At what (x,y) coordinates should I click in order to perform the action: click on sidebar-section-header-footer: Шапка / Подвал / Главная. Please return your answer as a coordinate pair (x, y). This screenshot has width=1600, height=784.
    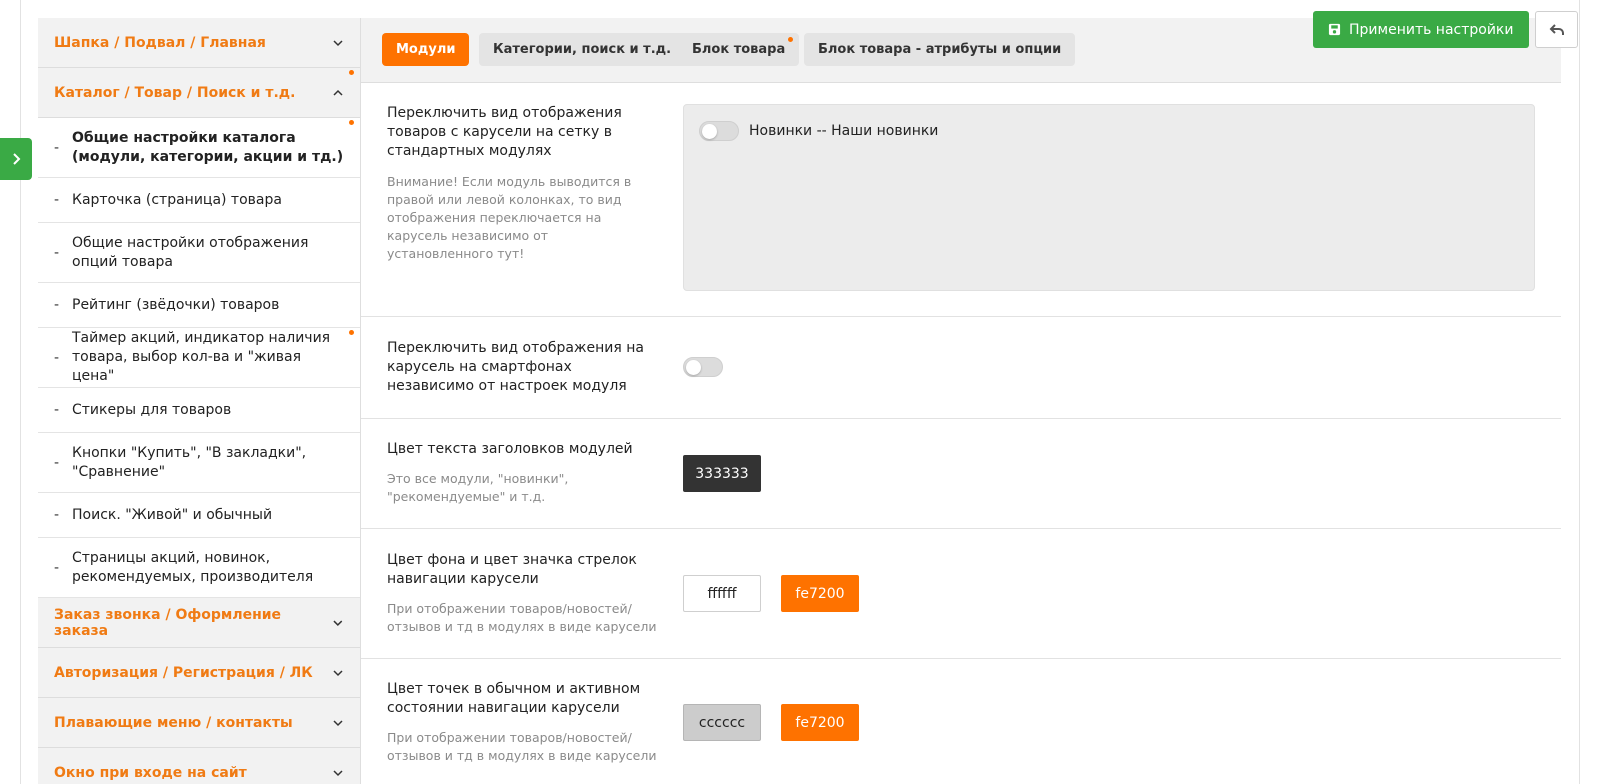
    Looking at the image, I should click on (199, 43).